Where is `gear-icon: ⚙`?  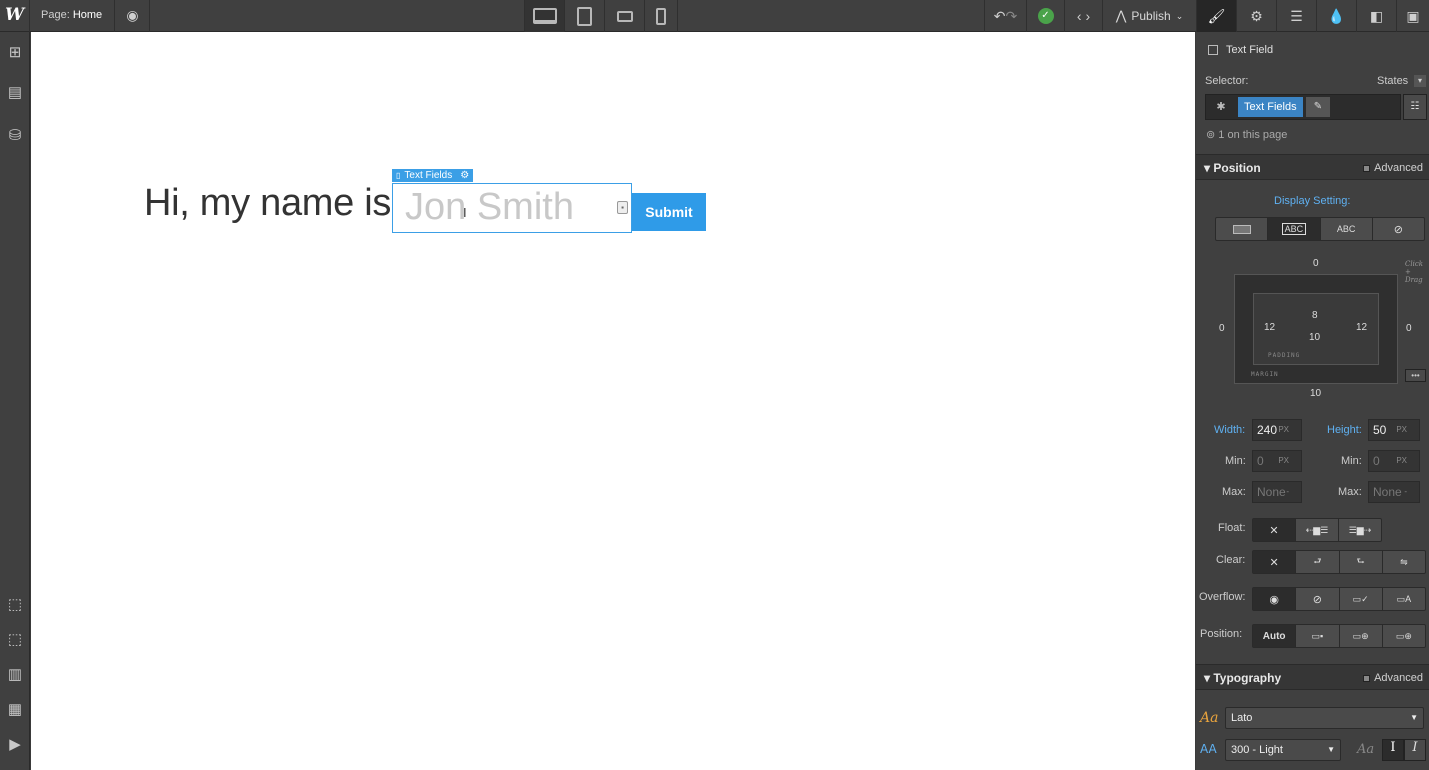 gear-icon: ⚙ is located at coordinates (464, 175).